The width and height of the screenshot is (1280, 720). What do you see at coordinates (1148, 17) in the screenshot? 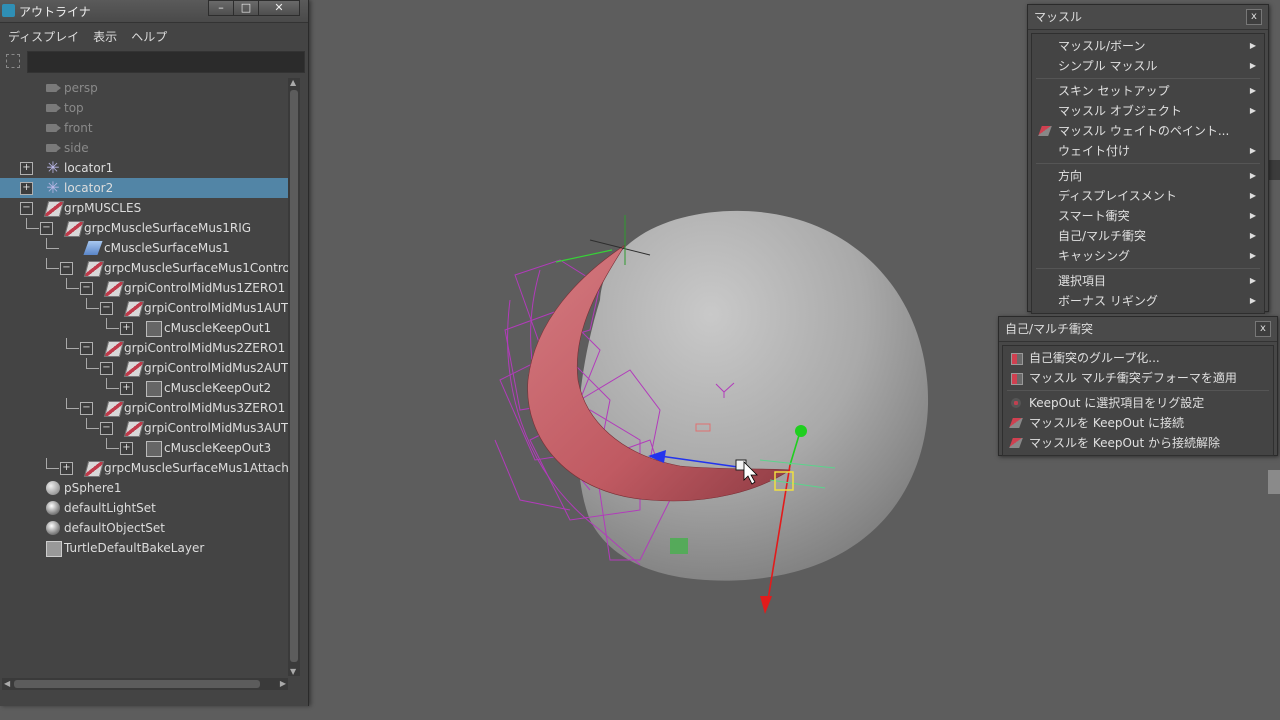
I see `muscle-menu-titlebar: マッスル x` at bounding box center [1148, 17].